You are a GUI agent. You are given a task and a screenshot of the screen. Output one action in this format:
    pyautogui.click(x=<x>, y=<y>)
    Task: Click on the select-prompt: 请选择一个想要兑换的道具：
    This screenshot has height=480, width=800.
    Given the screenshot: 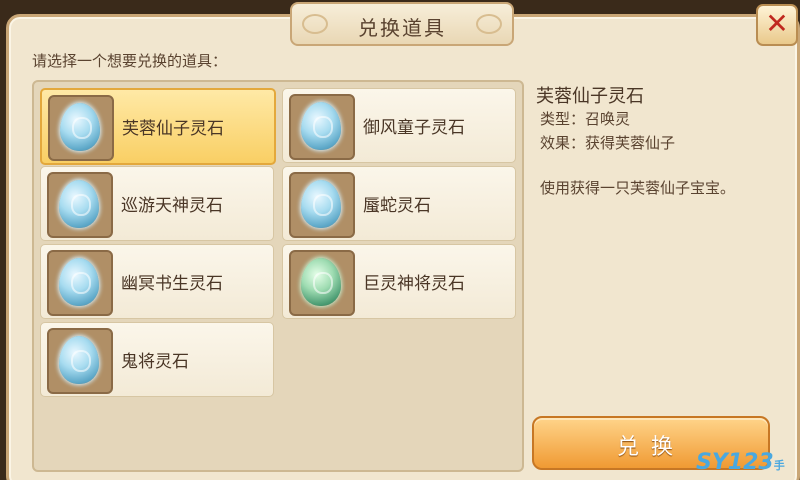 What is the action you would take?
    pyautogui.click(x=130, y=61)
    